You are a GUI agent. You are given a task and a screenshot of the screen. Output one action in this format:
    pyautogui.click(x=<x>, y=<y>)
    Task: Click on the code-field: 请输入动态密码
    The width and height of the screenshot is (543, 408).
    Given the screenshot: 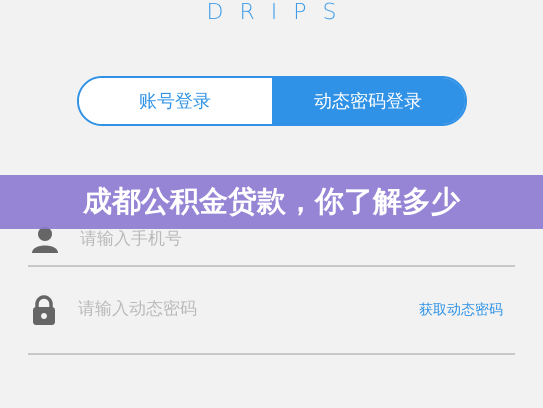 What is the action you would take?
    pyautogui.click(x=247, y=310)
    